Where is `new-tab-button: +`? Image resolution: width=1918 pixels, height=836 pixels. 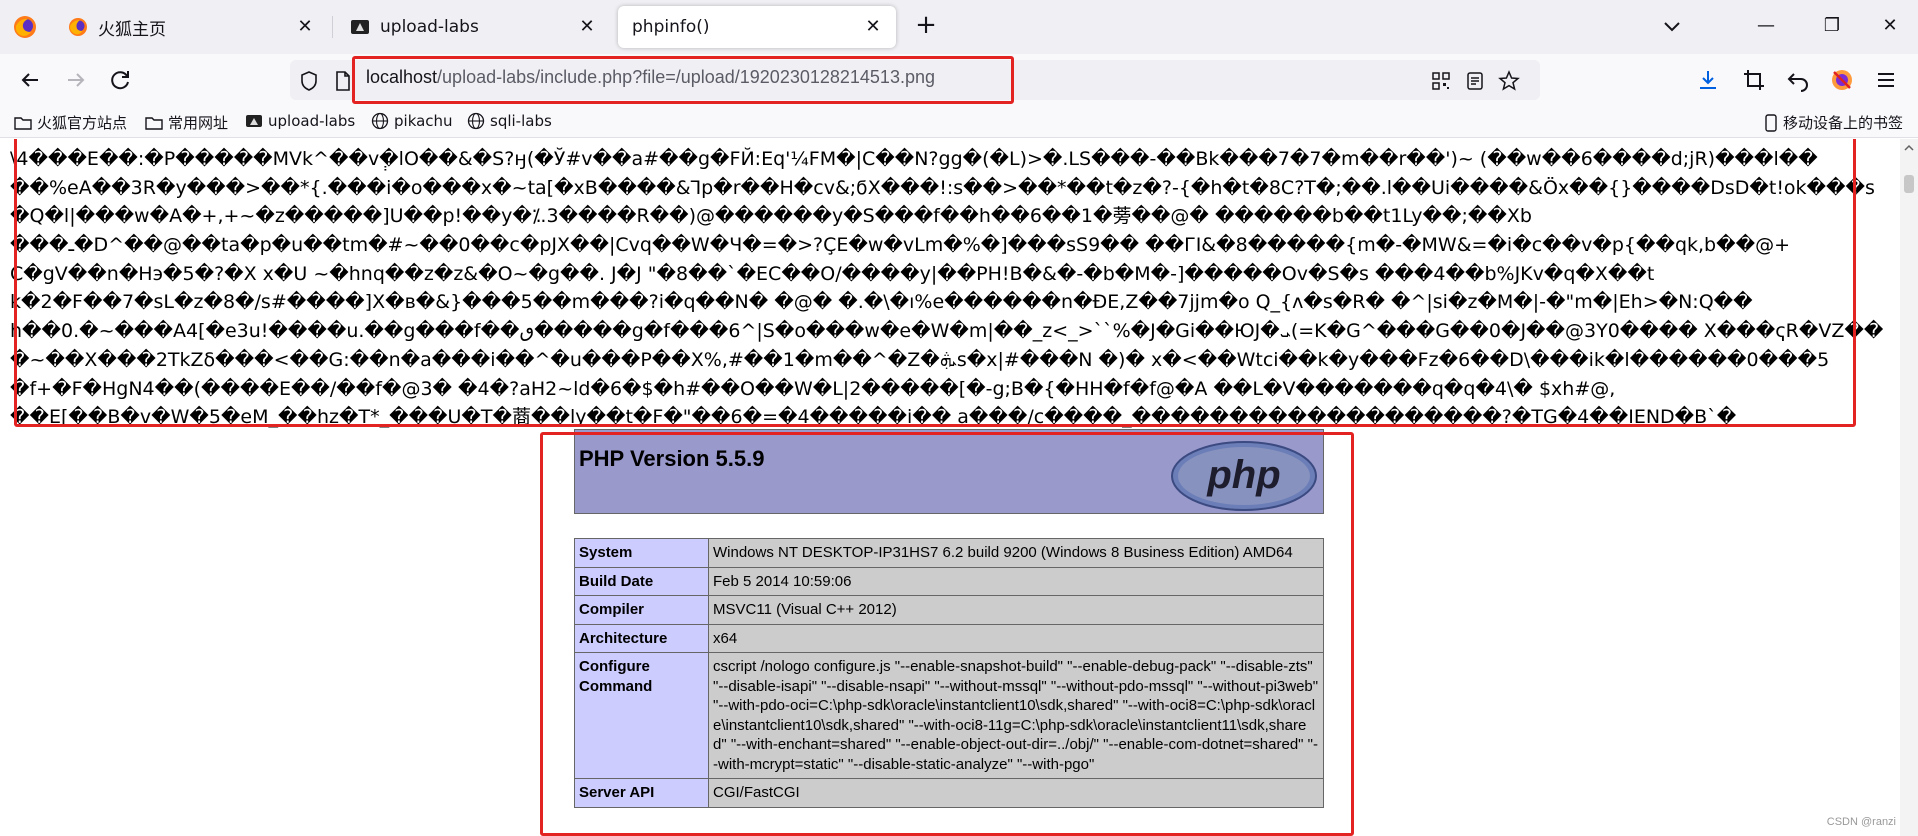 new-tab-button: + is located at coordinates (926, 26).